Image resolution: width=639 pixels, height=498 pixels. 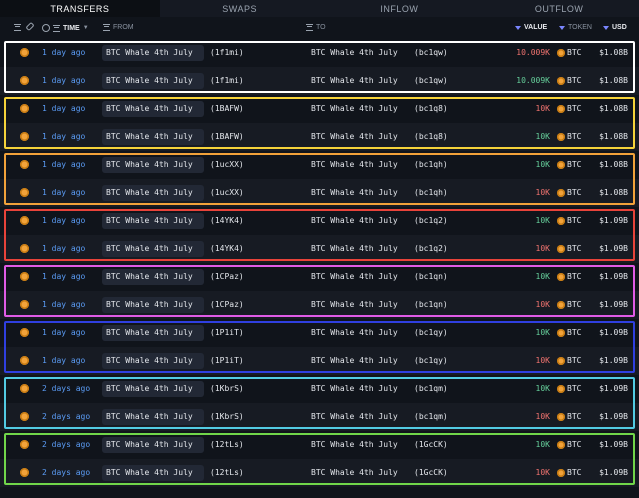 I want to click on to-address-tag: (bc1qm), so click(x=431, y=388).